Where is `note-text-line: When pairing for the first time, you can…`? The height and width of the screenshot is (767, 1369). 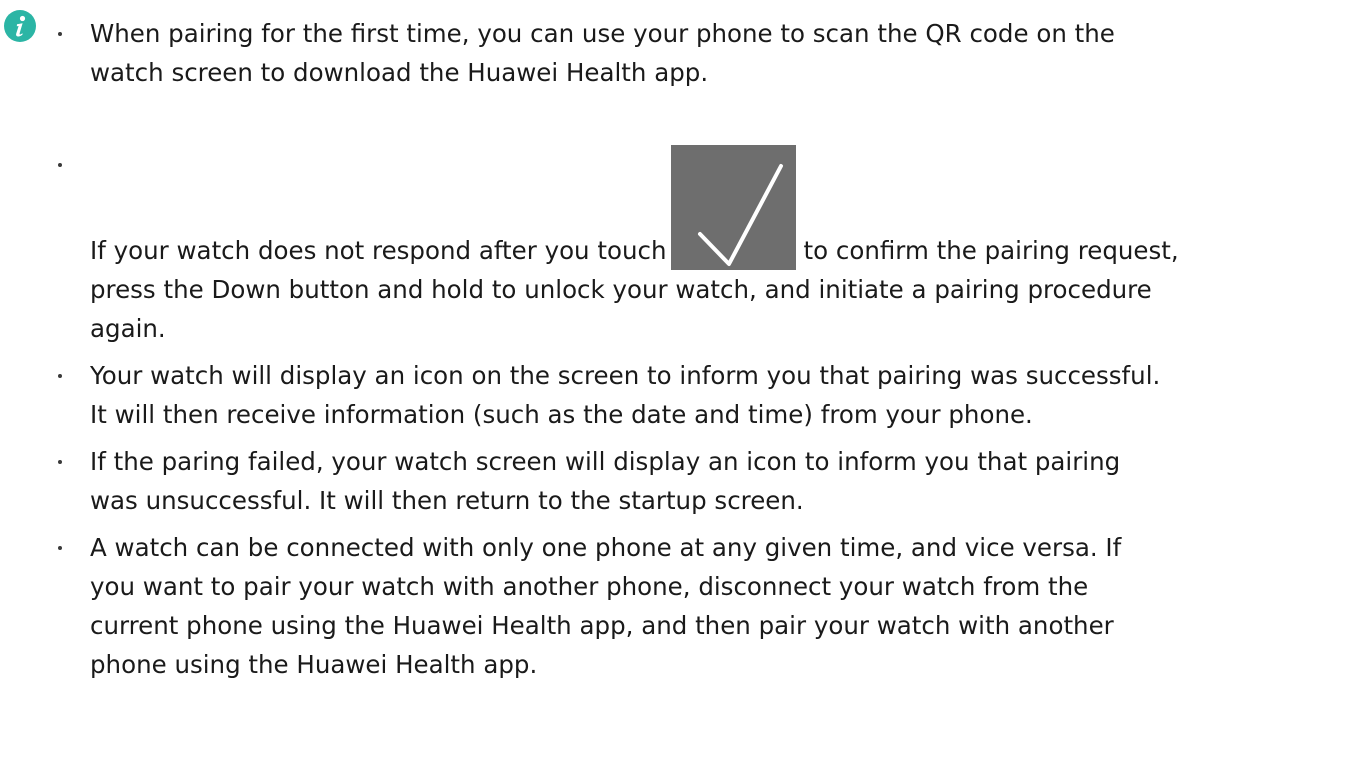 note-text-line: When pairing for the first time, you can… is located at coordinates (602, 33).